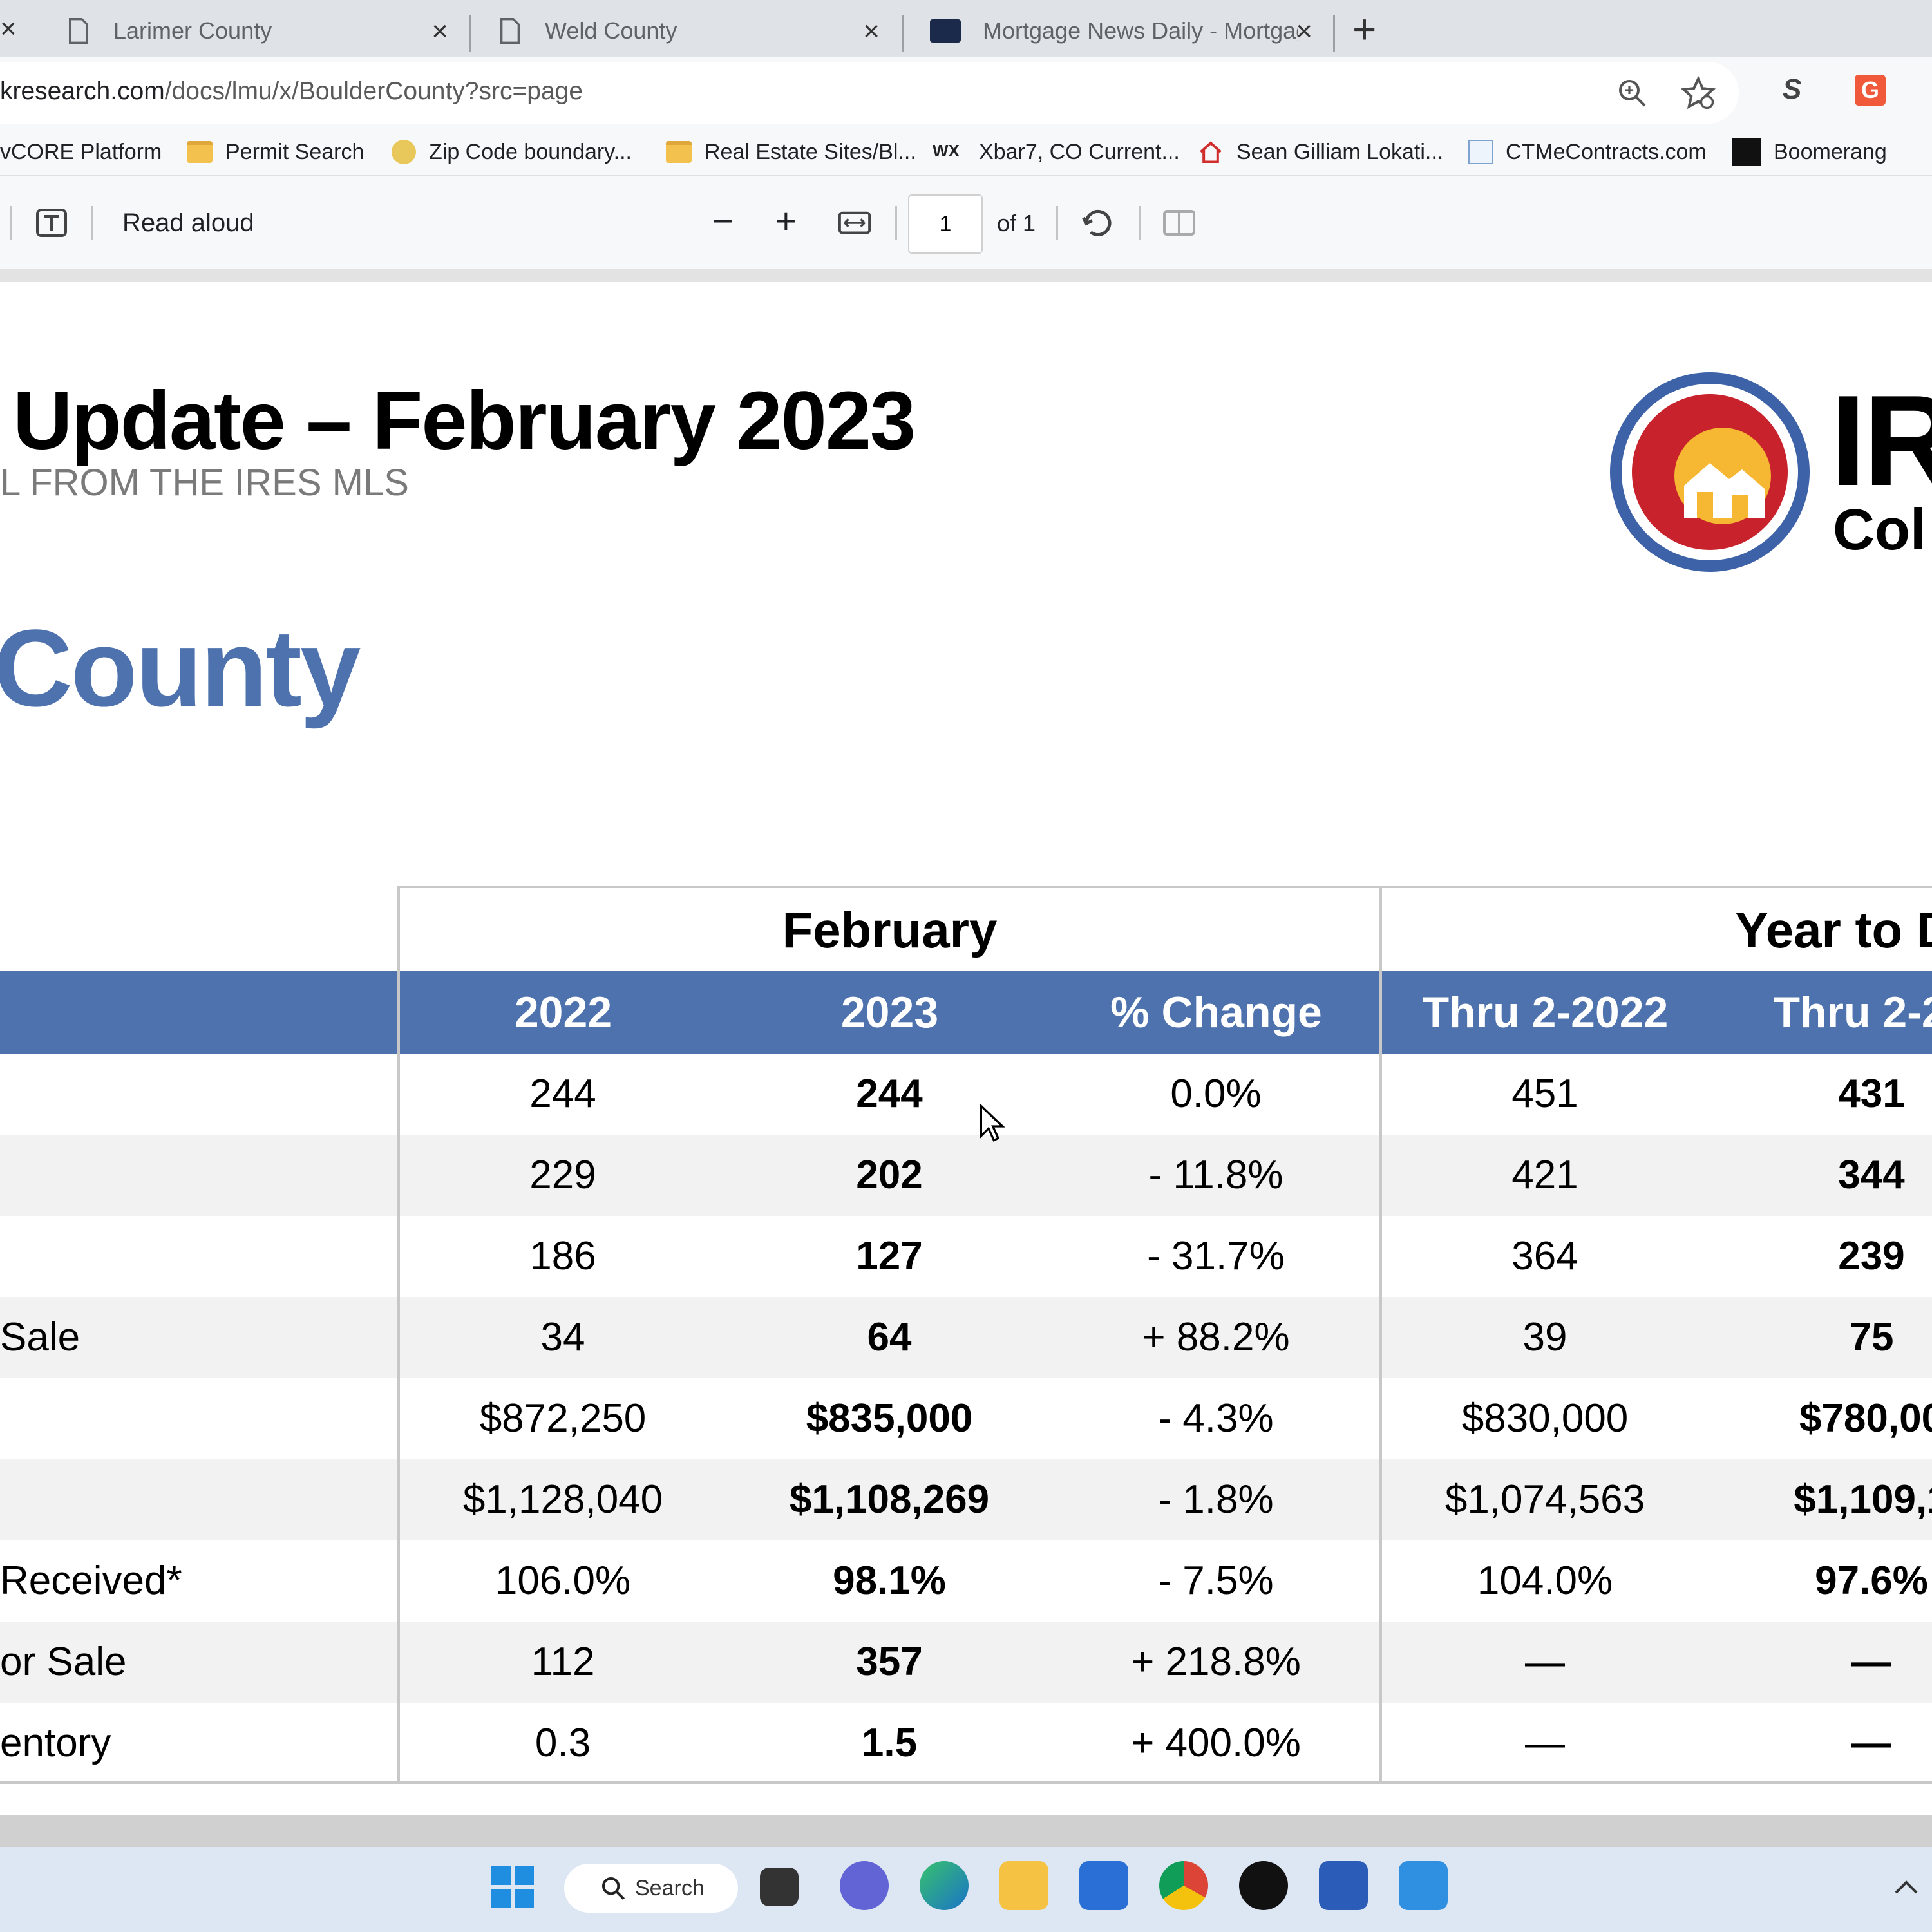  I want to click on bookmark-label: vCORE Platform, so click(81, 151).